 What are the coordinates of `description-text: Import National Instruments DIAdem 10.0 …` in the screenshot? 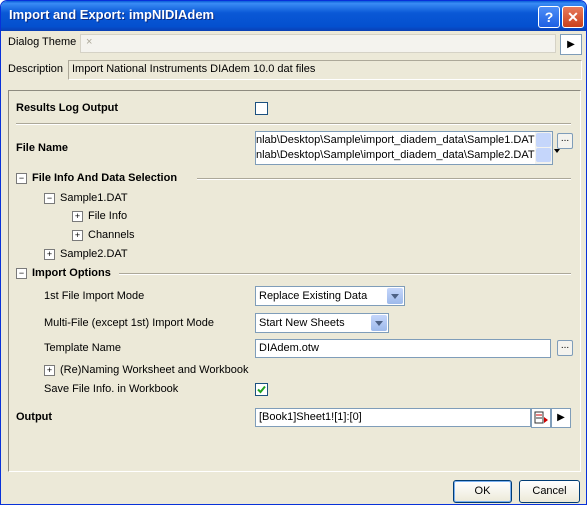 It's located at (194, 69).